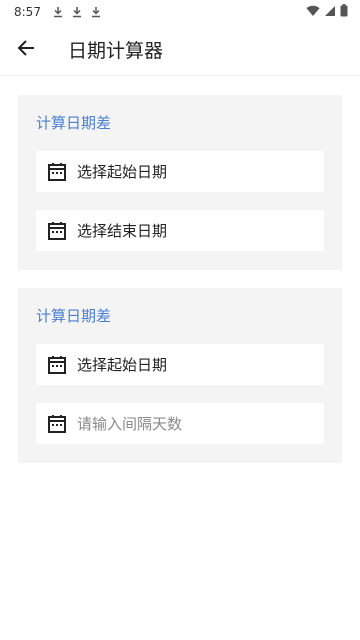 This screenshot has height=640, width=360. I want to click on page-title: 日期计算器, so click(116, 51).